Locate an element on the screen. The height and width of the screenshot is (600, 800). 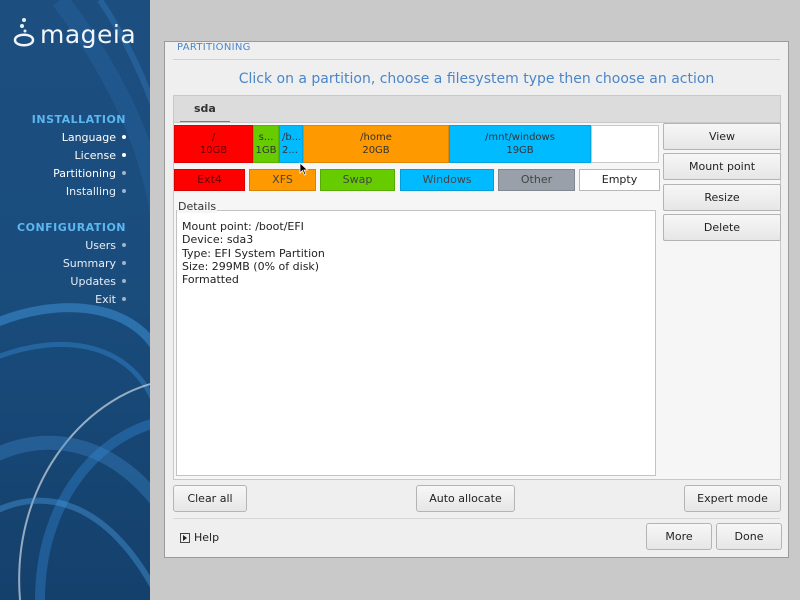
legend-other: Other is located at coordinates (536, 180).